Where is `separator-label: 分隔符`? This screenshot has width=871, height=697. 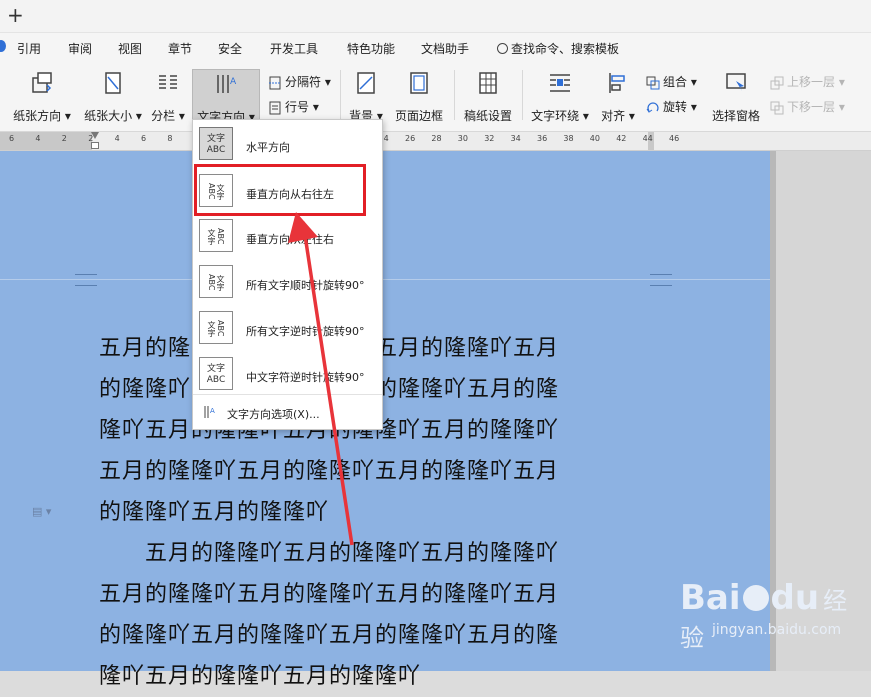 separator-label: 分隔符 is located at coordinates (303, 82).